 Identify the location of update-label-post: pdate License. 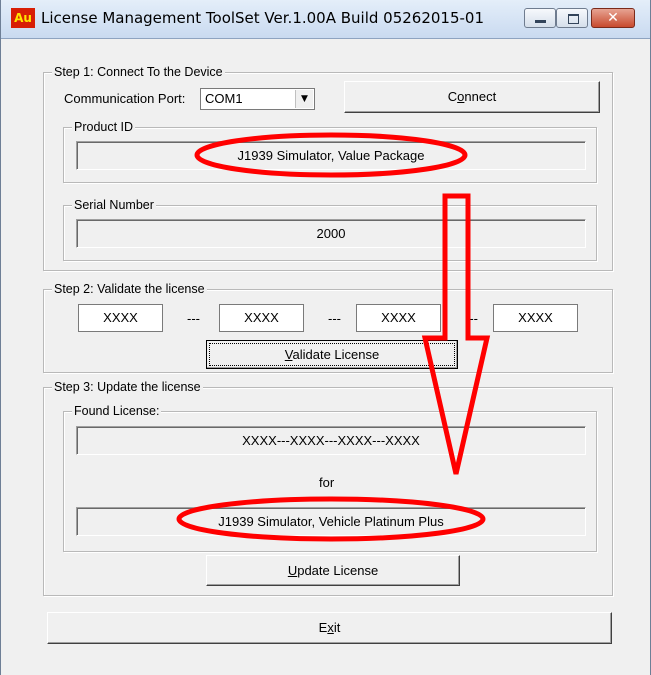
(338, 570).